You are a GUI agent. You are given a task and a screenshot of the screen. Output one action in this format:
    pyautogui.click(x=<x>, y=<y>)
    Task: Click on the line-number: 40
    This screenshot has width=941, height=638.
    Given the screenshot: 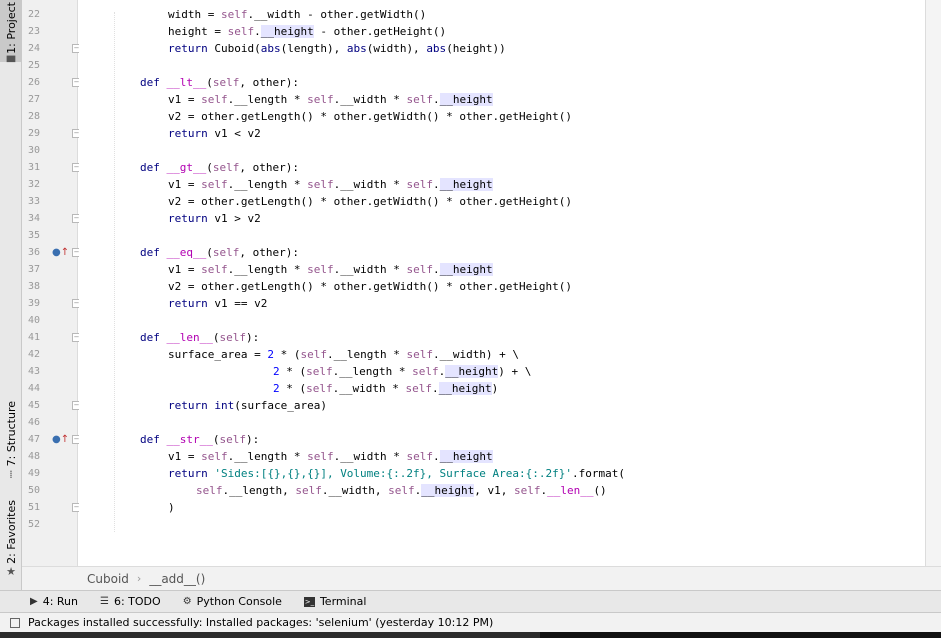 What is the action you would take?
    pyautogui.click(x=34, y=320)
    